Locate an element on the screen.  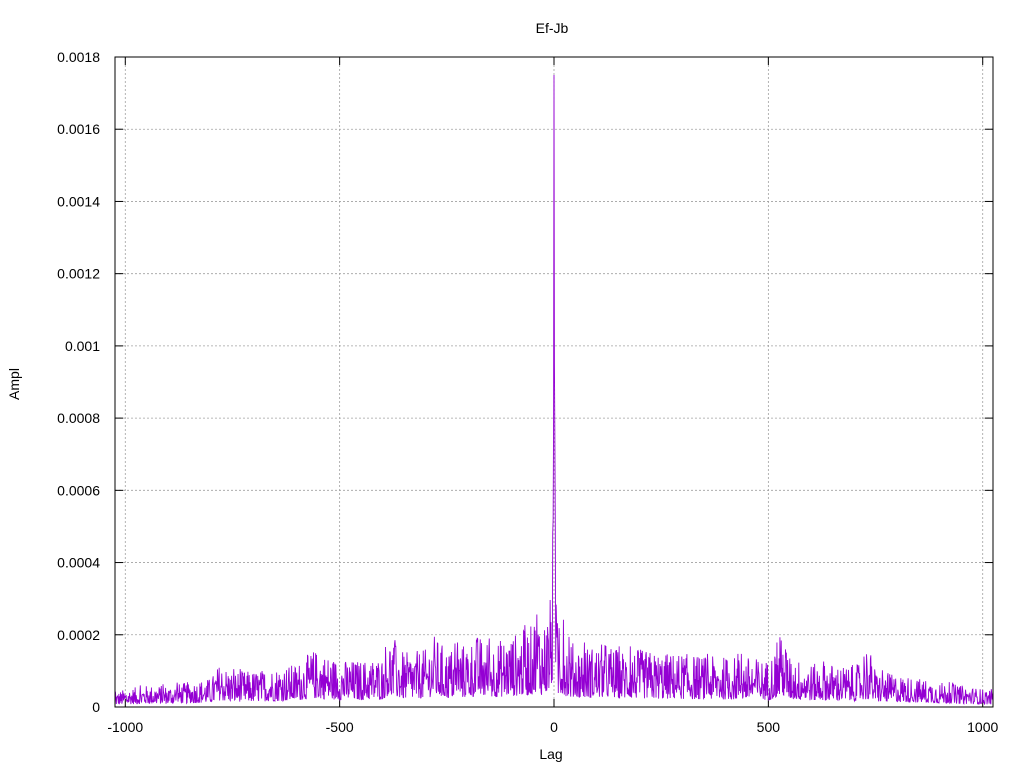
y-tick-label: 0.0006 is located at coordinates (78, 490).